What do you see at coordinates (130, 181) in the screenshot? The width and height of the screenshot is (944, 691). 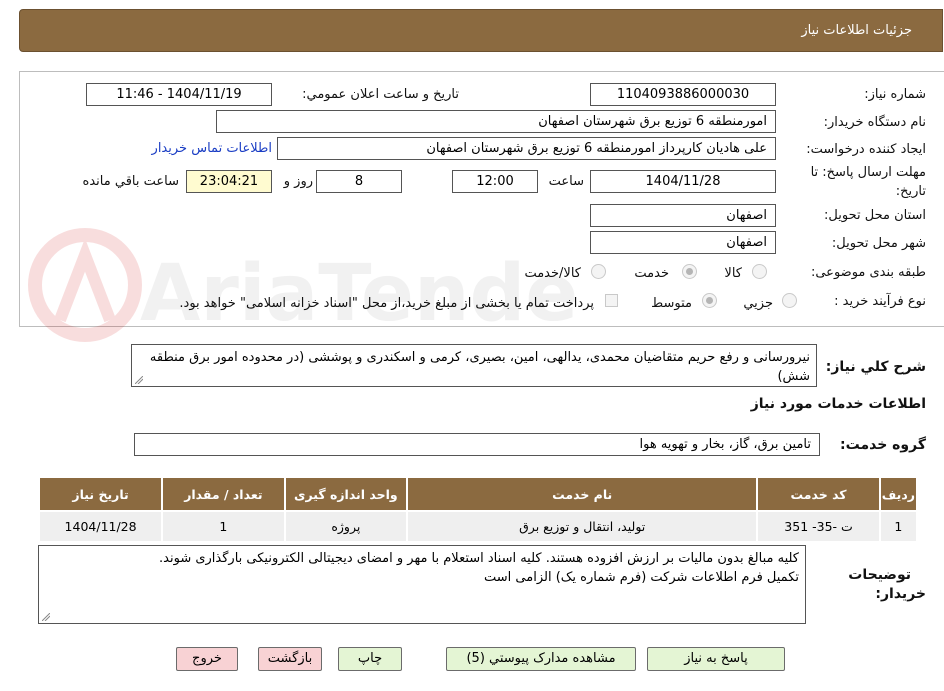 I see `remaining-label: ساعت باقي مانده` at bounding box center [130, 181].